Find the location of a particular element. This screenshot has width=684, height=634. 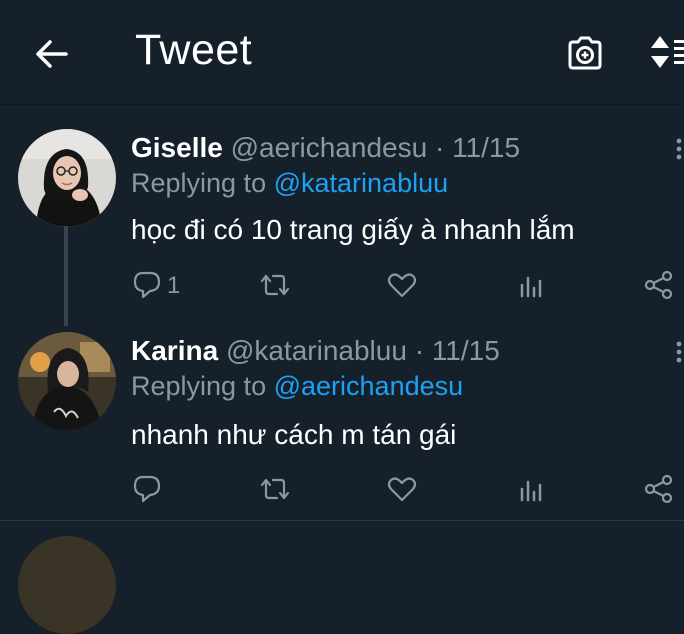

display-name: Giselle is located at coordinates (177, 147).